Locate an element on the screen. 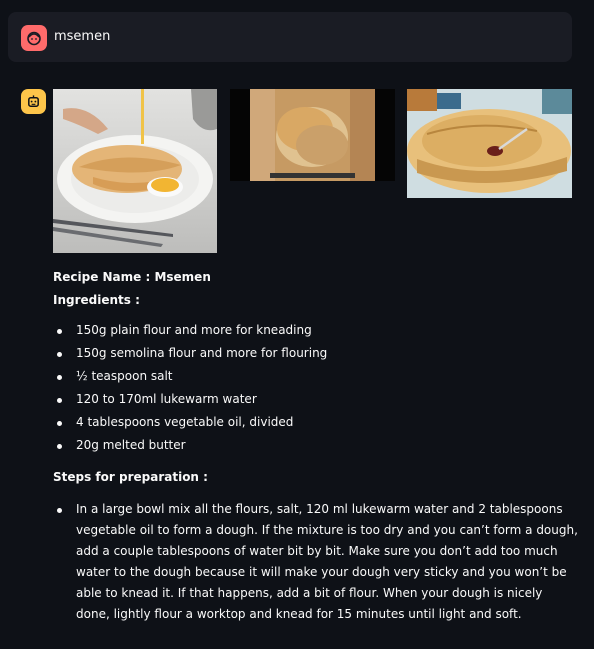 Image resolution: width=594 pixels, height=649 pixels. ingredient-text: ½ teaspoon salt is located at coordinates (124, 376).